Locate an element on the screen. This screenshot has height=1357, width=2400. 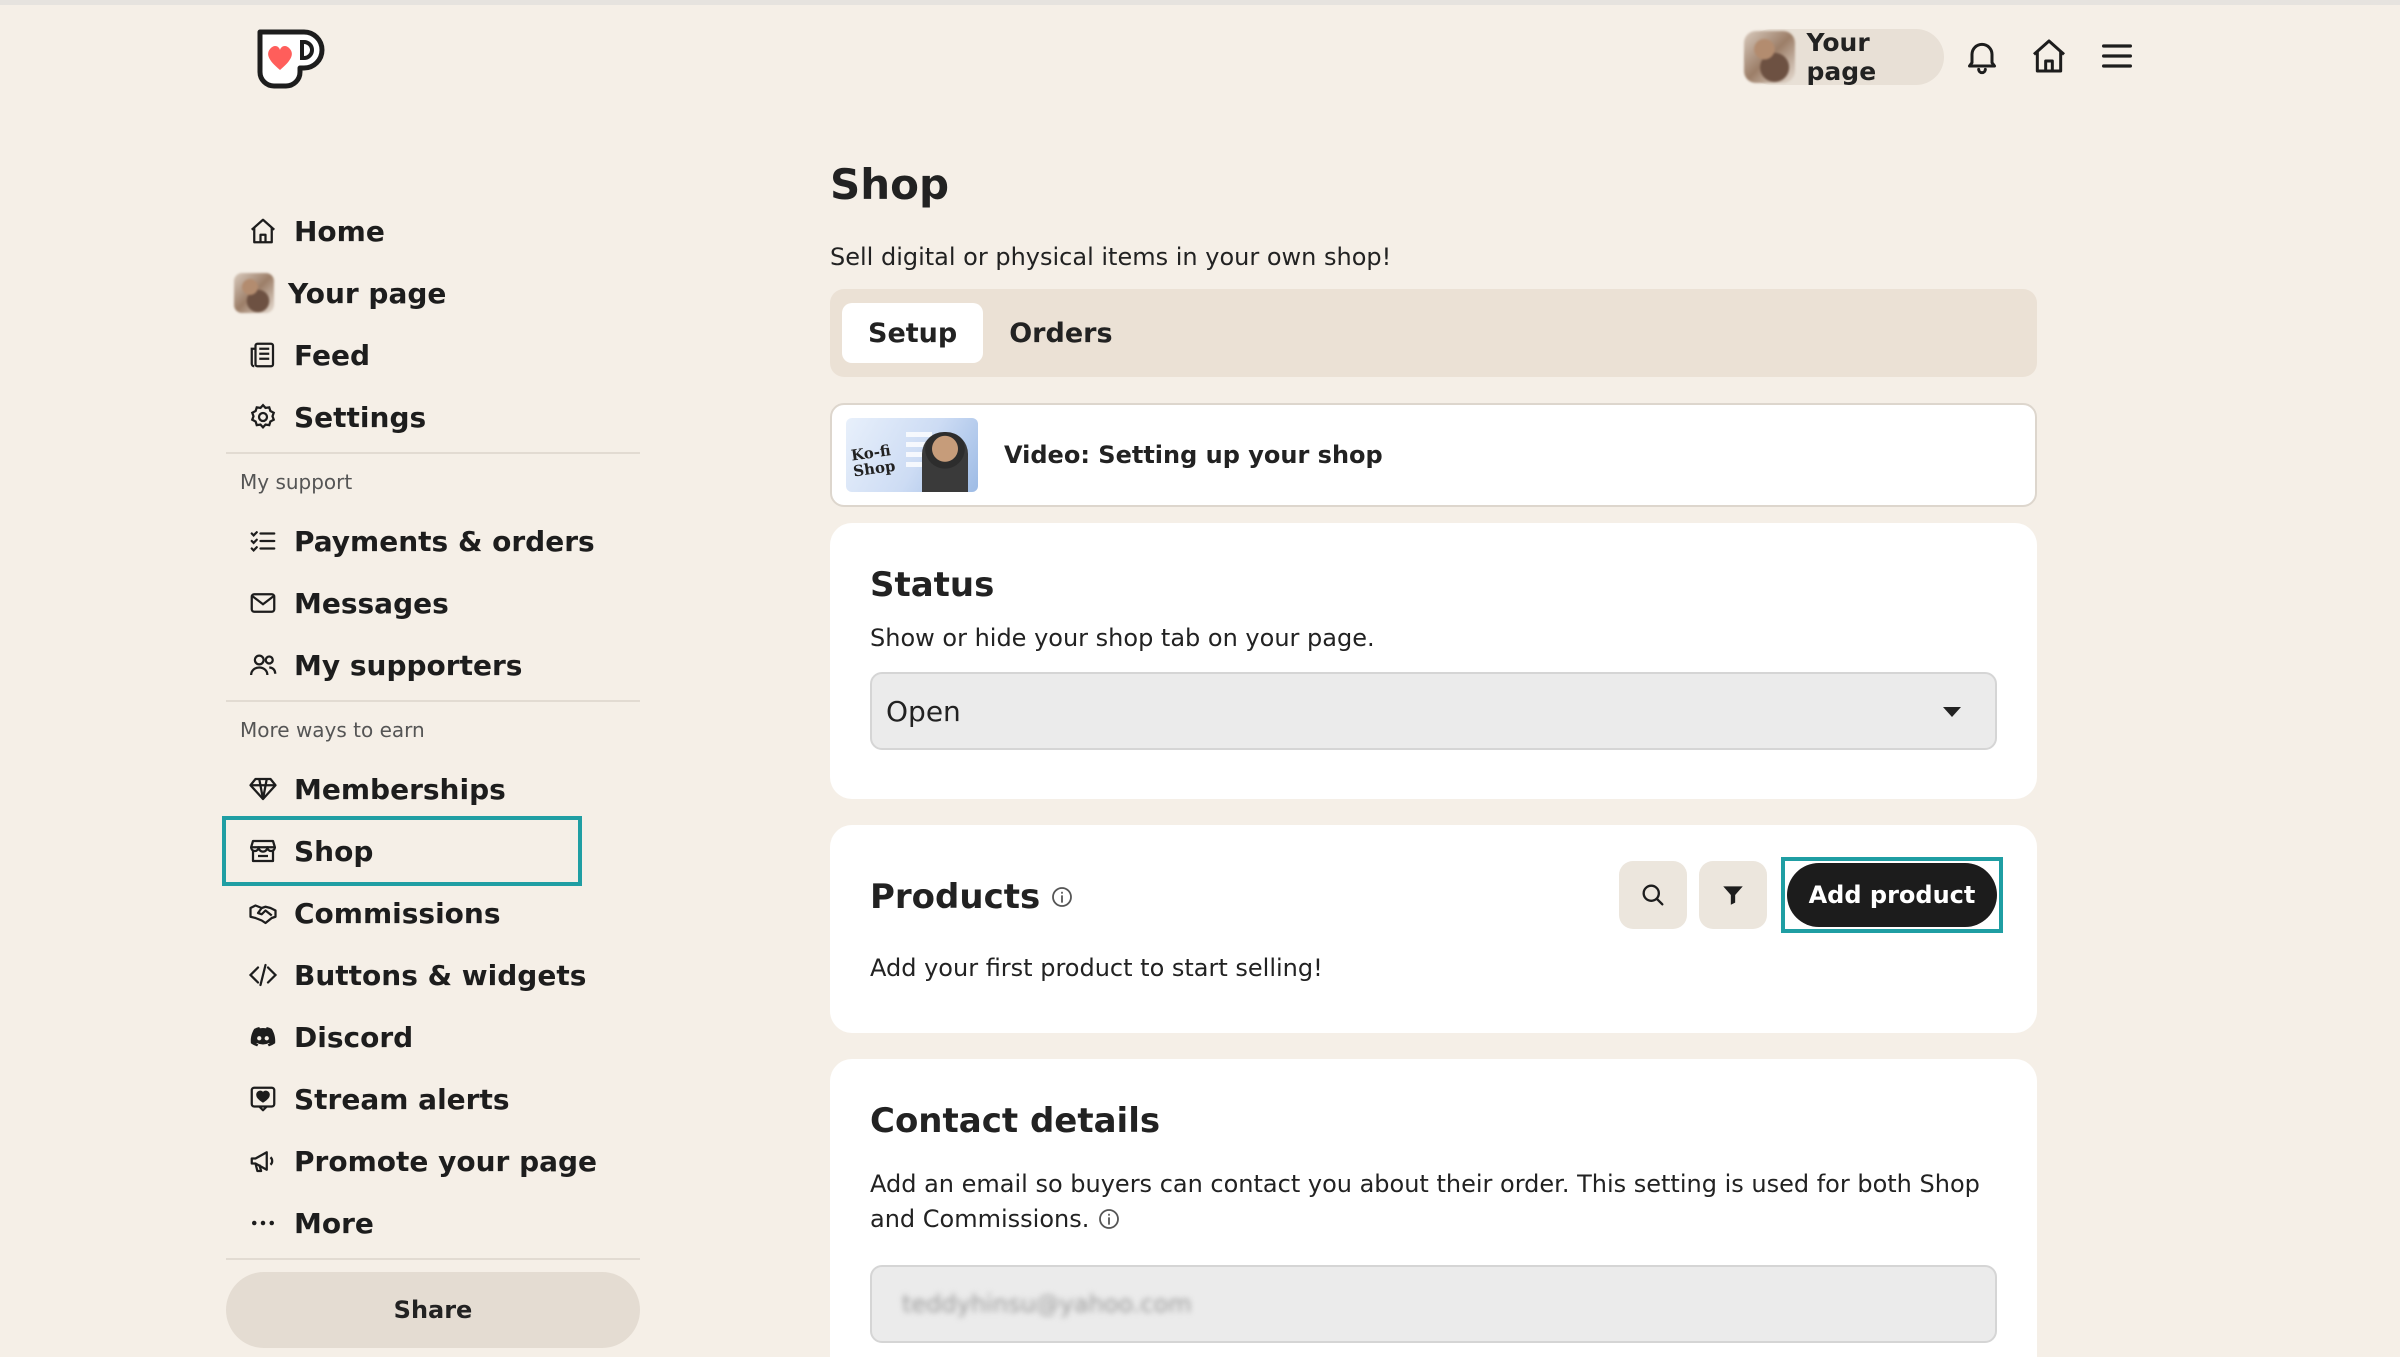
sidebar-item-settings: Settings is located at coordinates (433, 417).